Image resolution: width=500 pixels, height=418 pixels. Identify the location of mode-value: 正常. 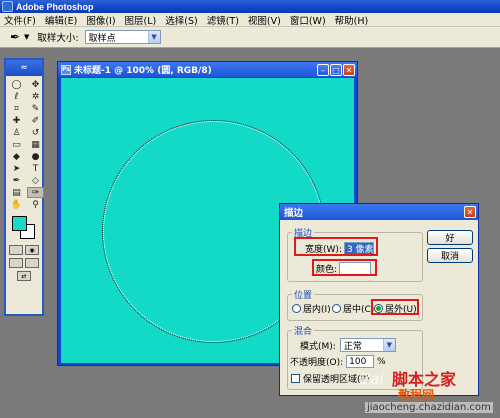
(352, 346).